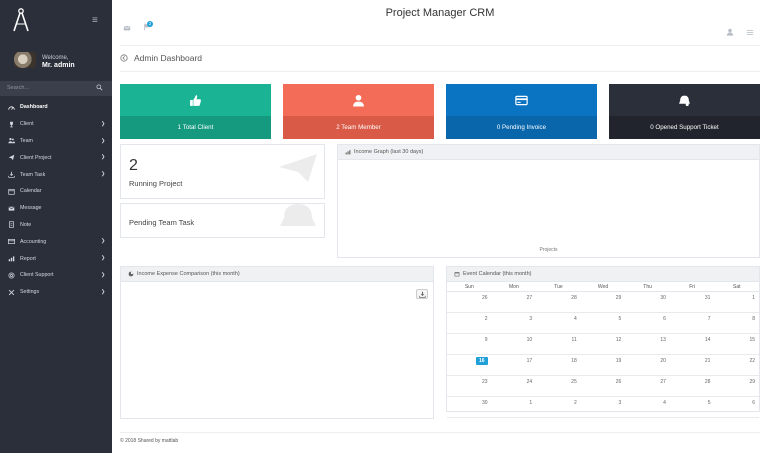  What do you see at coordinates (195, 100) in the screenshot?
I see `thumbs-up-icon` at bounding box center [195, 100].